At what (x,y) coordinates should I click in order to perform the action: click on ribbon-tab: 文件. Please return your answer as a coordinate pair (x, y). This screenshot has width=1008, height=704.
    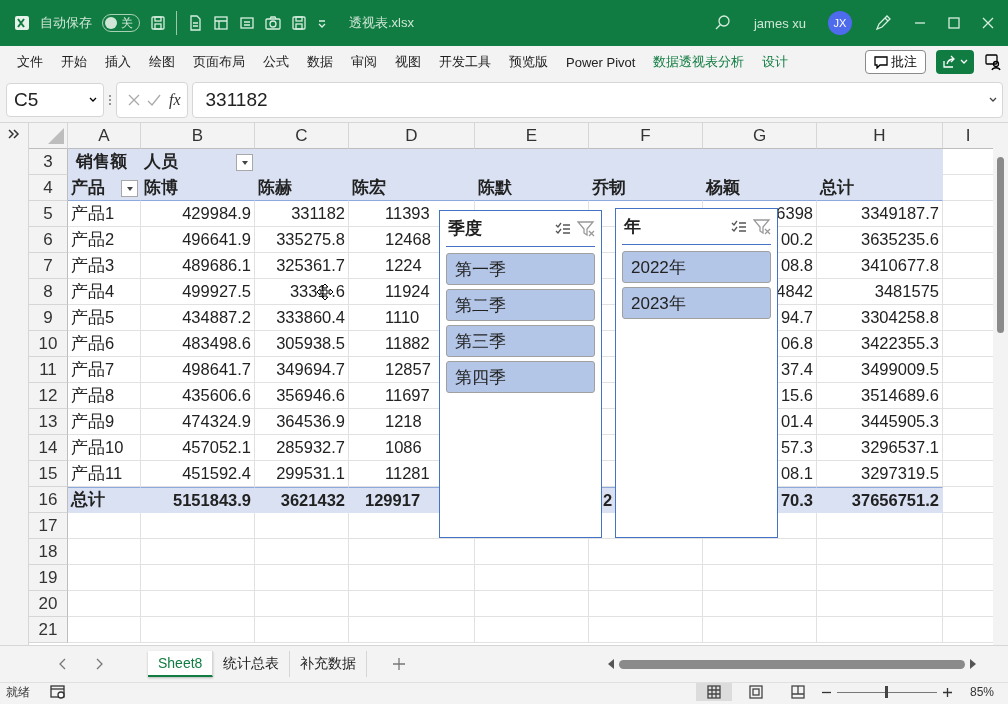
    Looking at the image, I should click on (30, 62).